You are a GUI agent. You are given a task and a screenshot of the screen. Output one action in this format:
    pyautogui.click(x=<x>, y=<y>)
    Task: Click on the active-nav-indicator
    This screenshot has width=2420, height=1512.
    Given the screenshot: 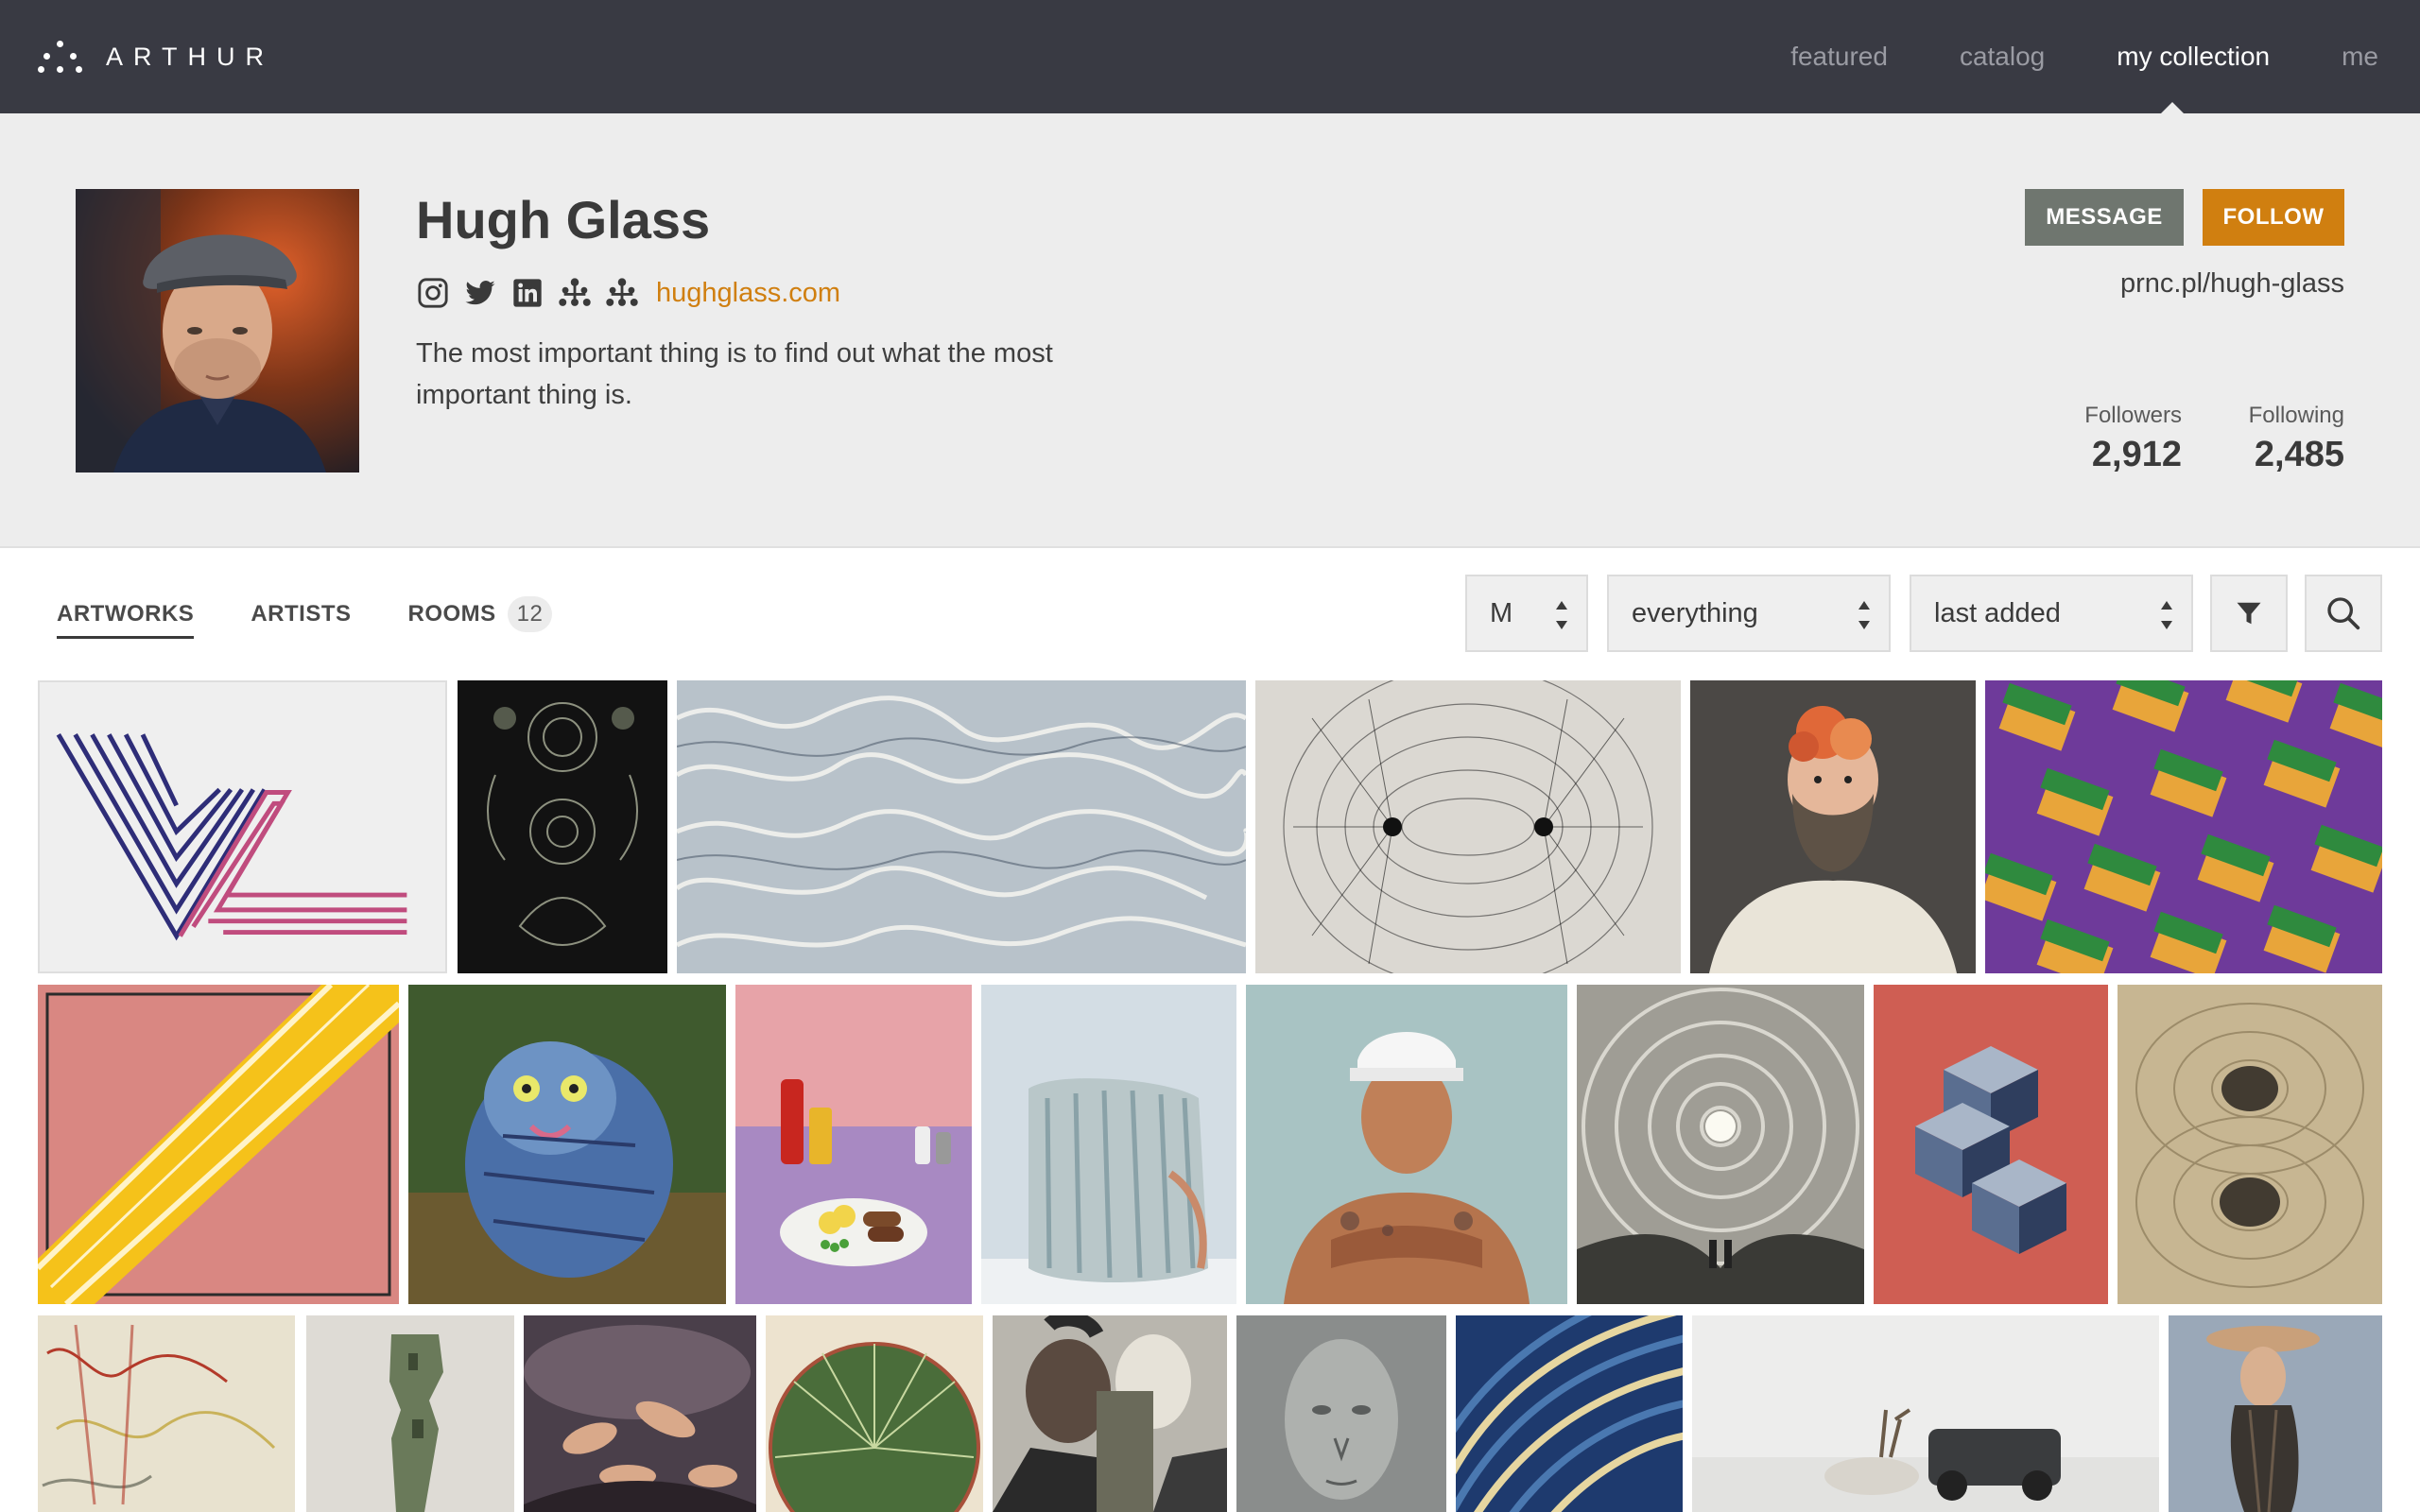 What is the action you would take?
    pyautogui.click(x=2173, y=107)
    